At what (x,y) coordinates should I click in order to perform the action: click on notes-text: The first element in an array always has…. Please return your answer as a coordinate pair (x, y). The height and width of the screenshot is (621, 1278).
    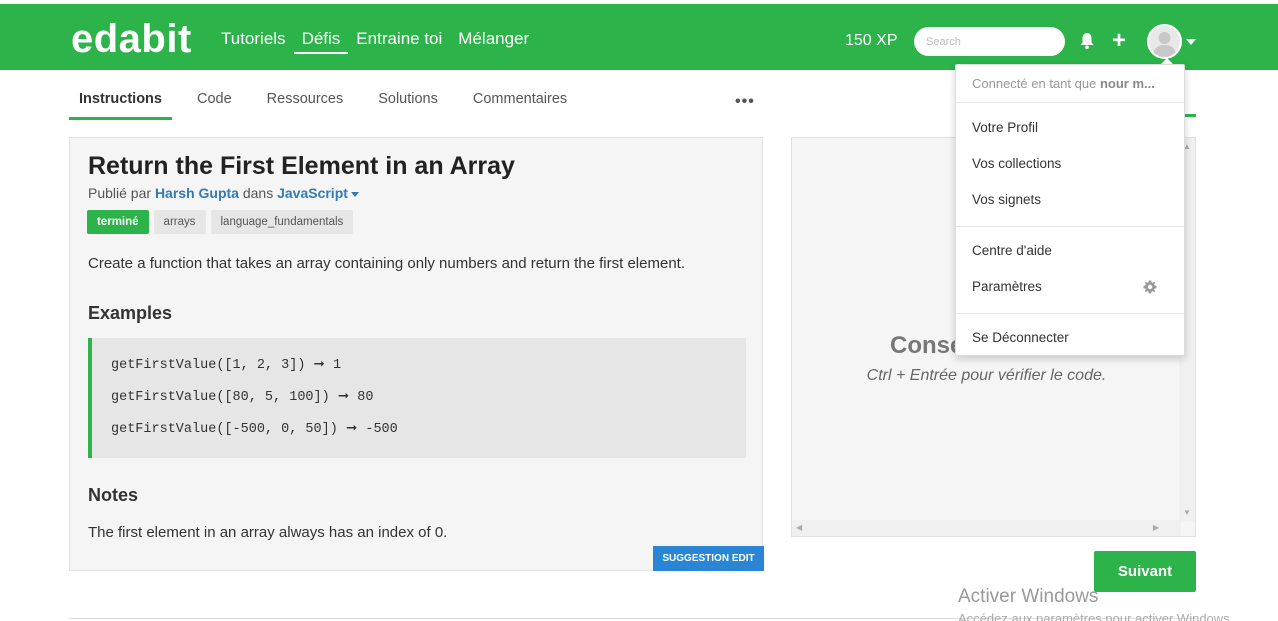
    Looking at the image, I should click on (268, 532).